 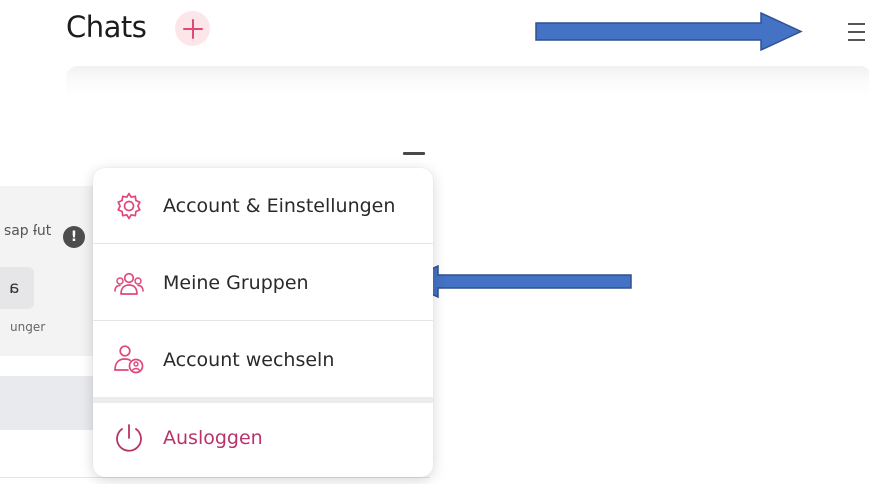 What do you see at coordinates (106, 27) in the screenshot?
I see `page-title: Chats` at bounding box center [106, 27].